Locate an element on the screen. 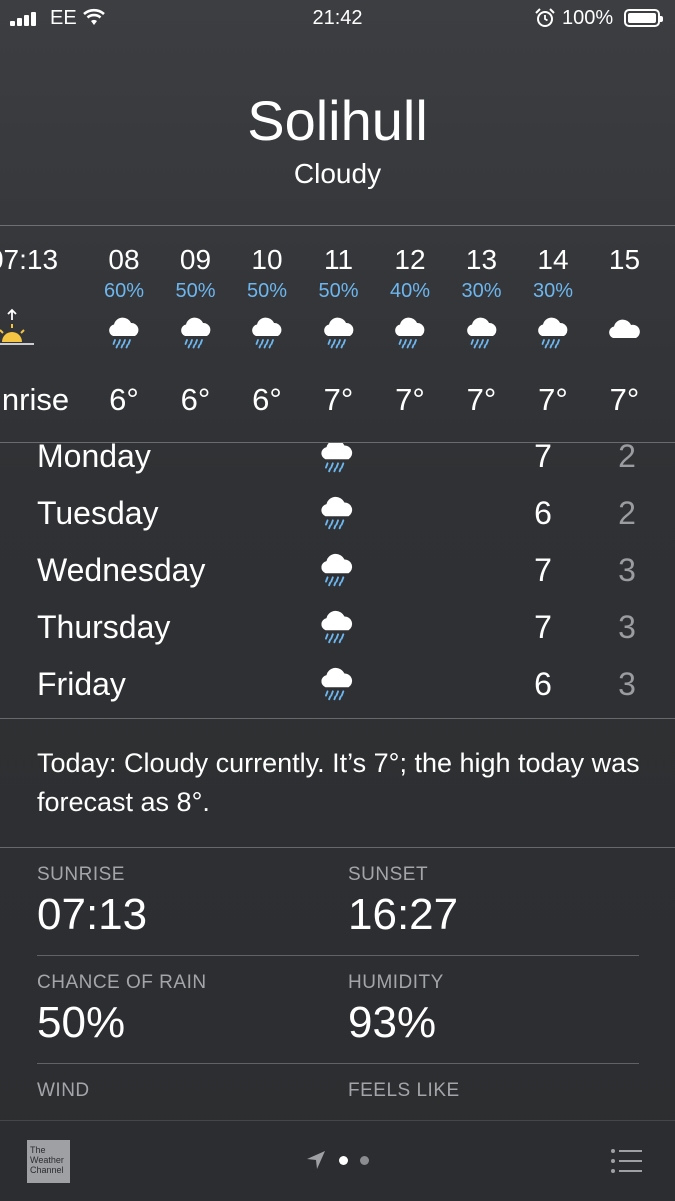 The image size is (675, 1201). sunrise-value: 07:13 is located at coordinates (92, 914).